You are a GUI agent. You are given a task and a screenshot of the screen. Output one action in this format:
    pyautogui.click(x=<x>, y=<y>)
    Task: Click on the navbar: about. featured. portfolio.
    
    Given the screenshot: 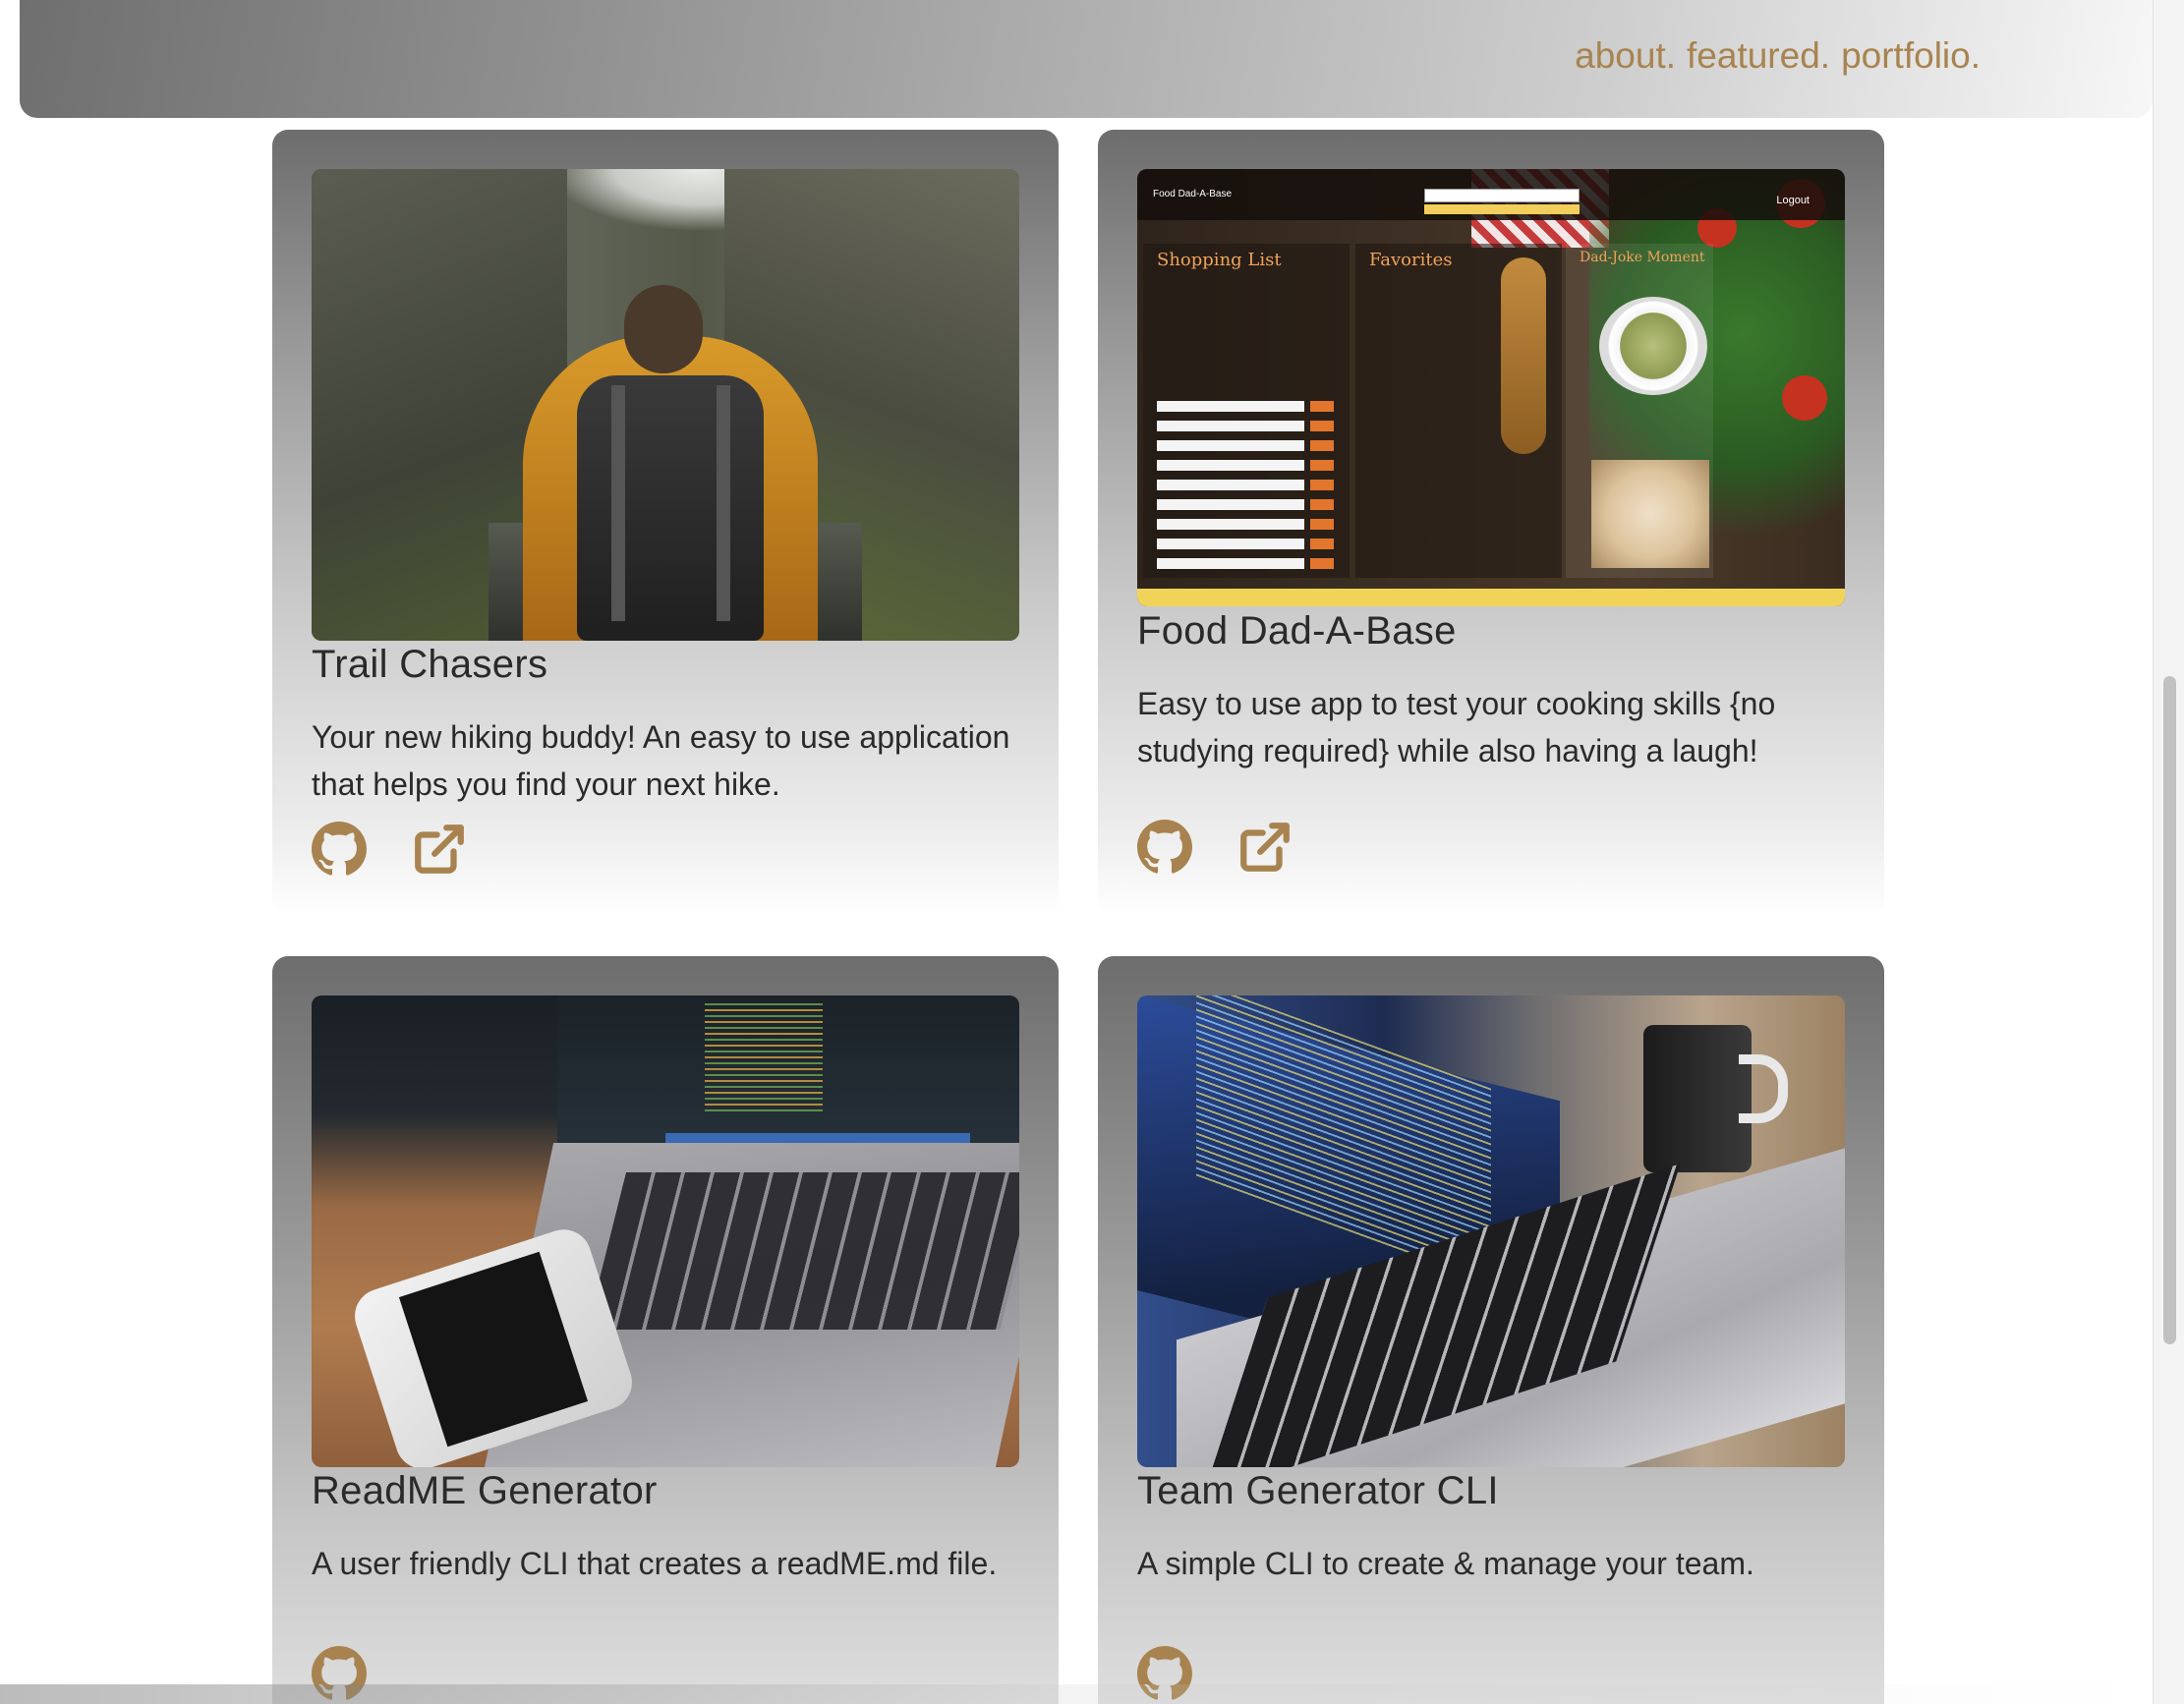 What is the action you would take?
    pyautogui.click(x=1086, y=59)
    